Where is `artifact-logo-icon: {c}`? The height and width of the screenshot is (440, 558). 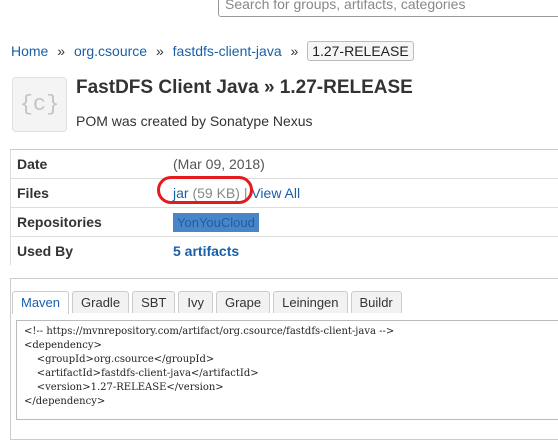 artifact-logo-icon: {c} is located at coordinates (39, 104).